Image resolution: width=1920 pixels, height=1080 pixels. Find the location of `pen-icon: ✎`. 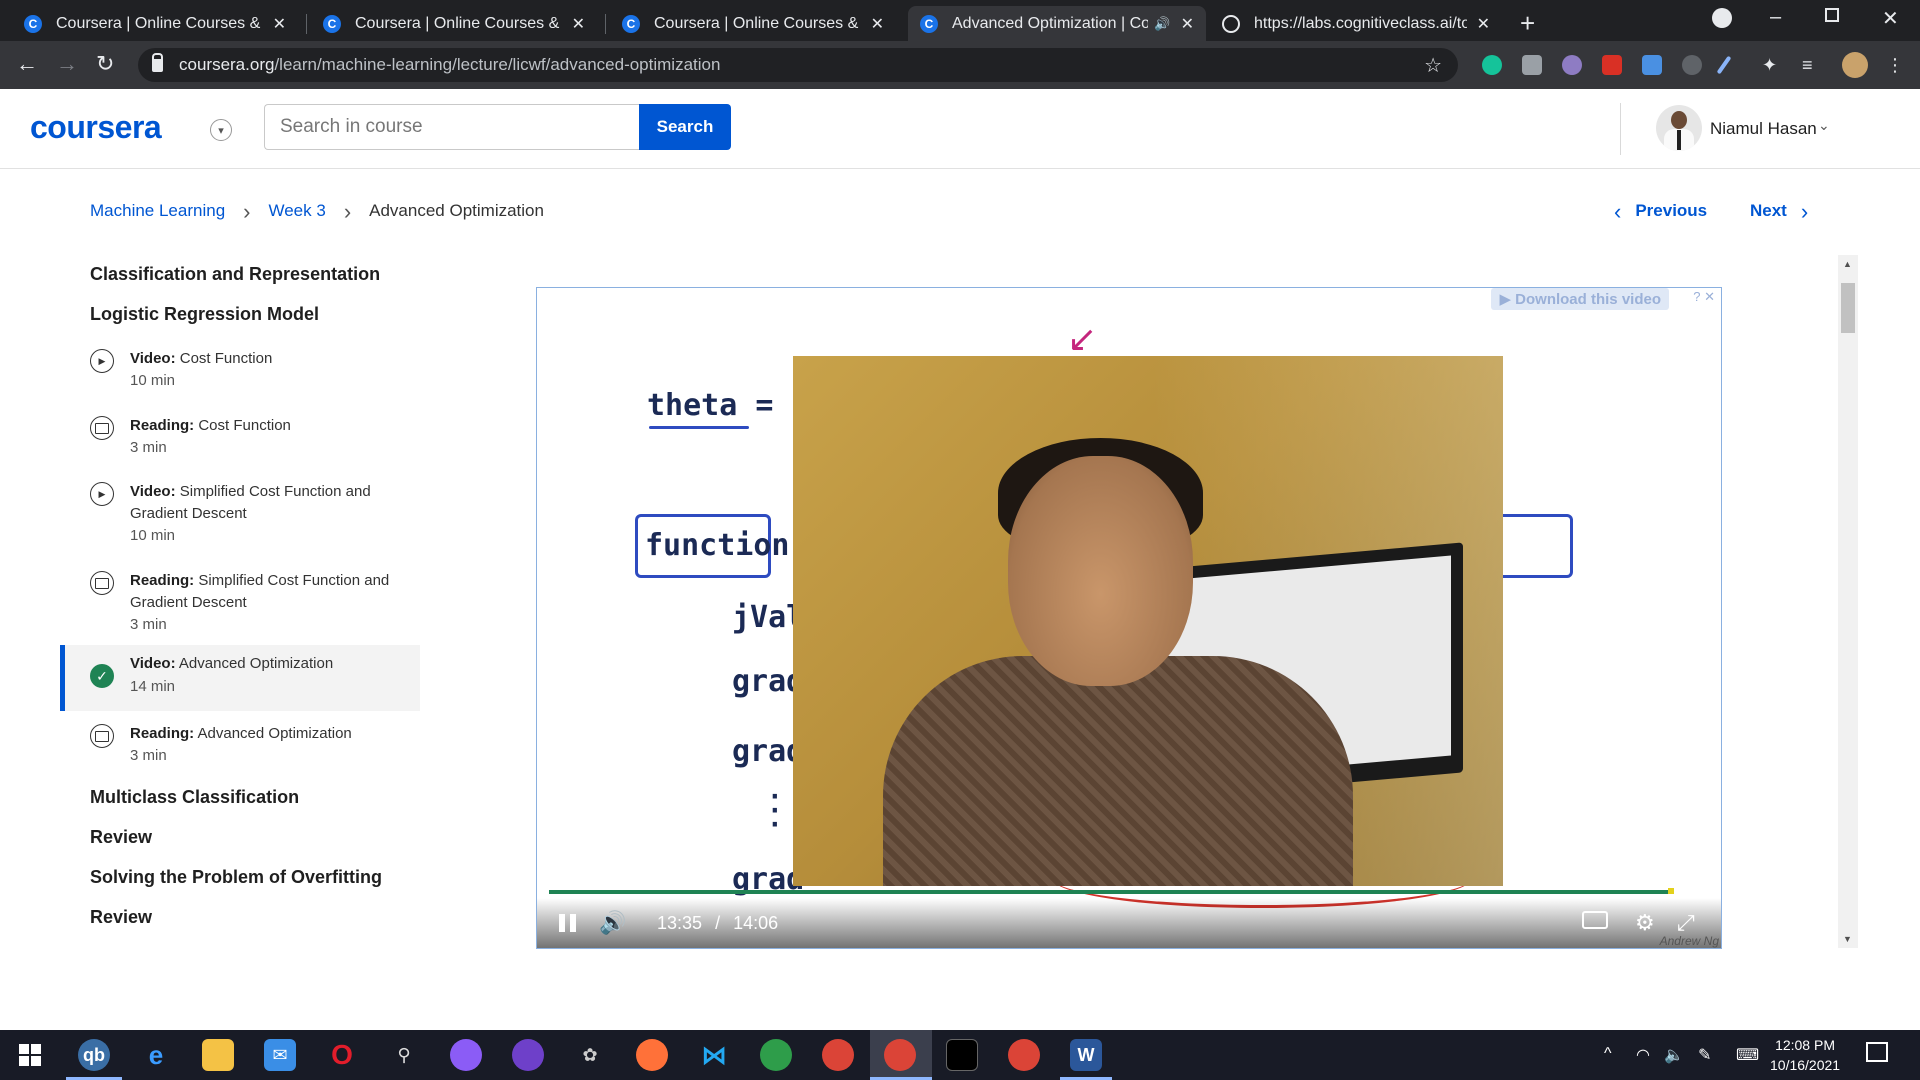

pen-icon: ✎ is located at coordinates (1704, 1055).